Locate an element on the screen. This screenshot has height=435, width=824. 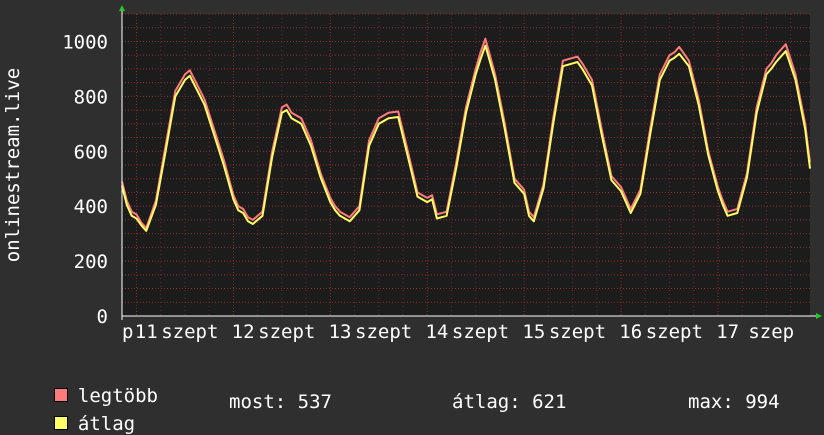
stat-average: átlag: 621 is located at coordinates (509, 402).